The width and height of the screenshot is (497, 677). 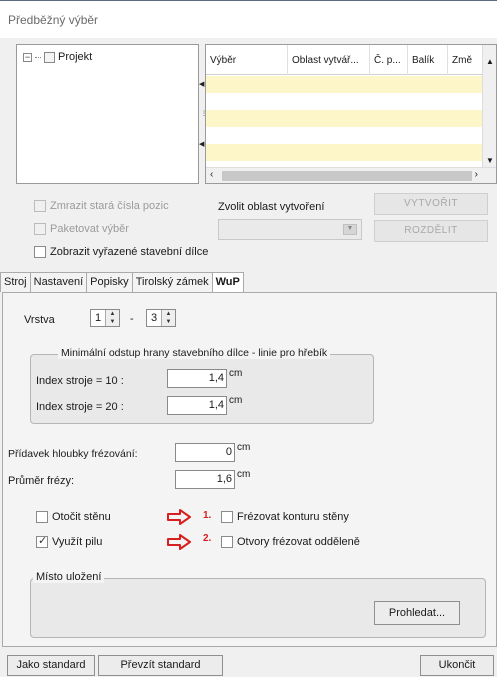 What do you see at coordinates (227, 542) in the screenshot?
I see `mill-openings-checkbox` at bounding box center [227, 542].